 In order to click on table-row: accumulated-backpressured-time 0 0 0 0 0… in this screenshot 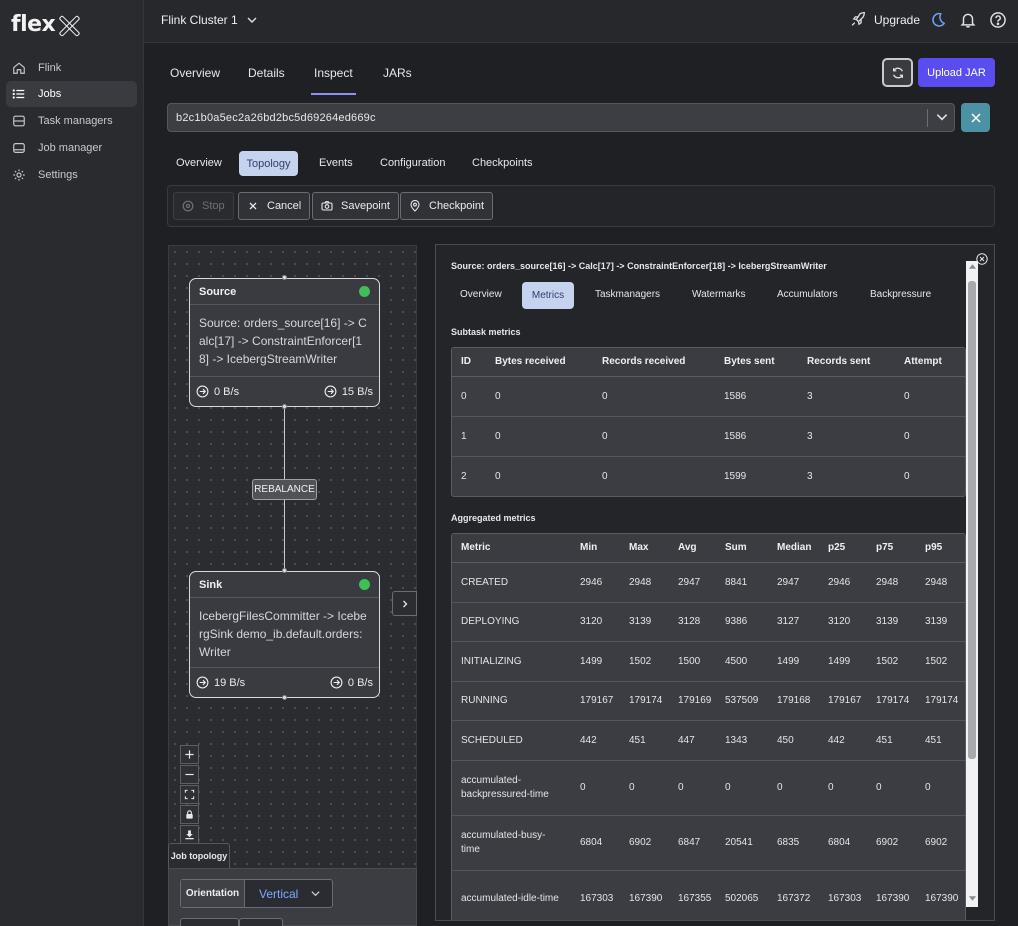, I will do `click(708, 788)`.